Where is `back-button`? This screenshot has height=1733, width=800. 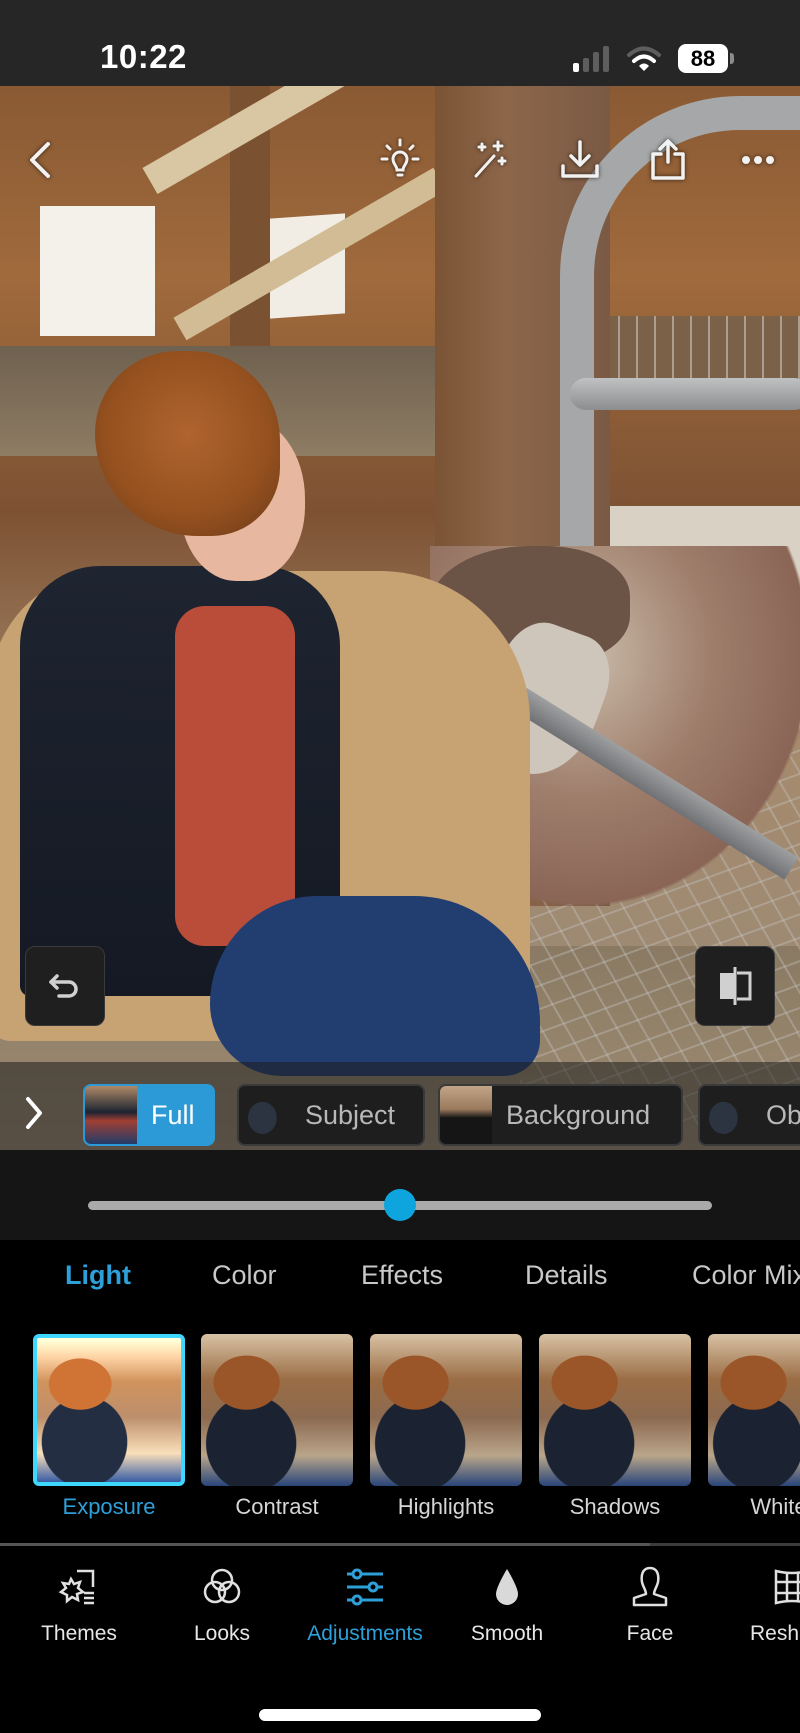
back-button is located at coordinates (42, 160).